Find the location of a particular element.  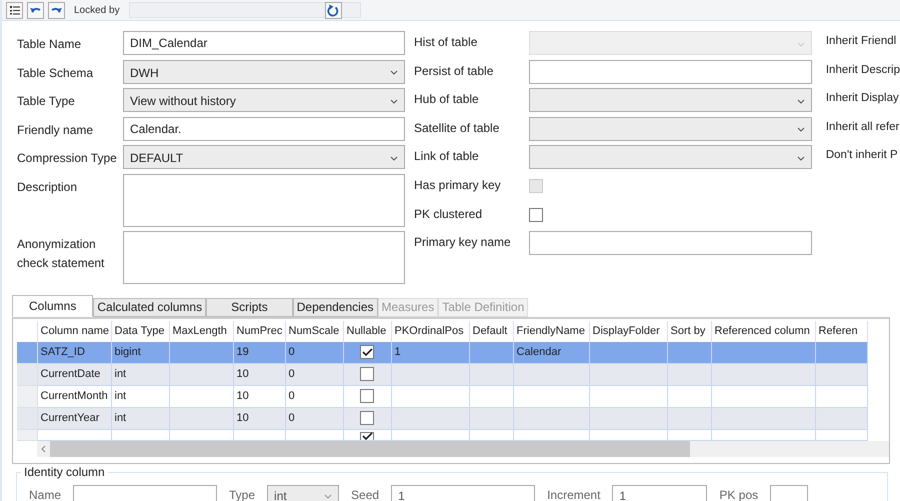

table-cell: SATZ_ID is located at coordinates (74, 353).